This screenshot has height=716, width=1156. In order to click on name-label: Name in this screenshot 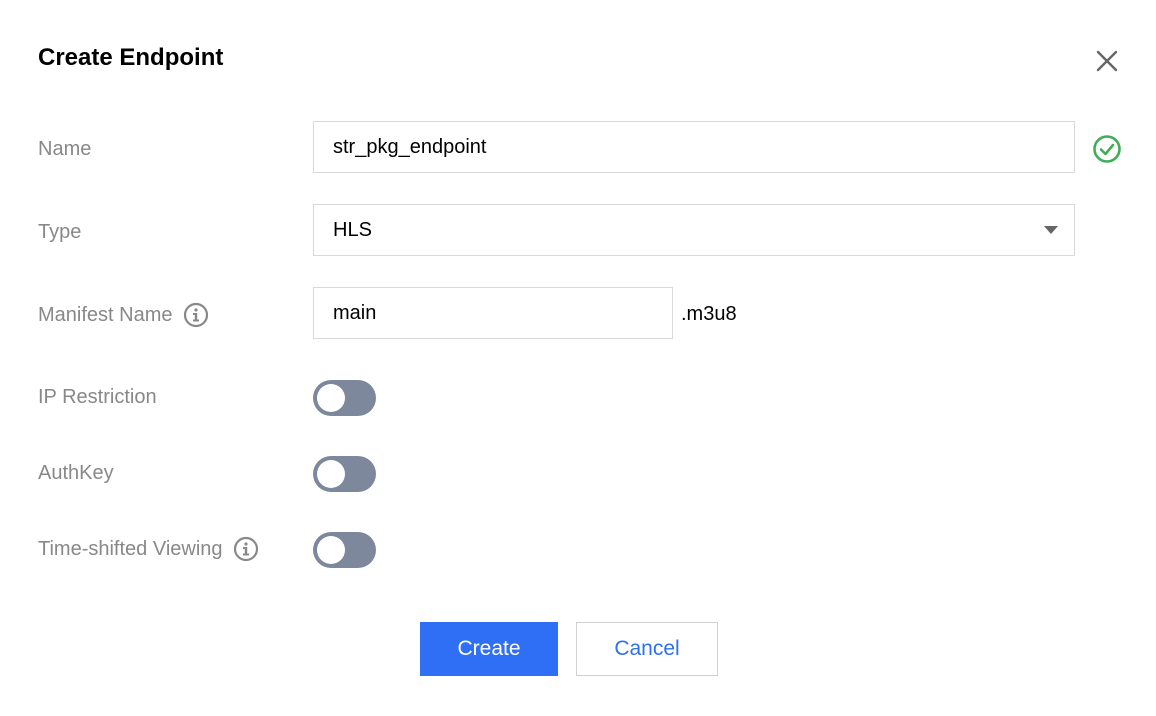, I will do `click(64, 149)`.